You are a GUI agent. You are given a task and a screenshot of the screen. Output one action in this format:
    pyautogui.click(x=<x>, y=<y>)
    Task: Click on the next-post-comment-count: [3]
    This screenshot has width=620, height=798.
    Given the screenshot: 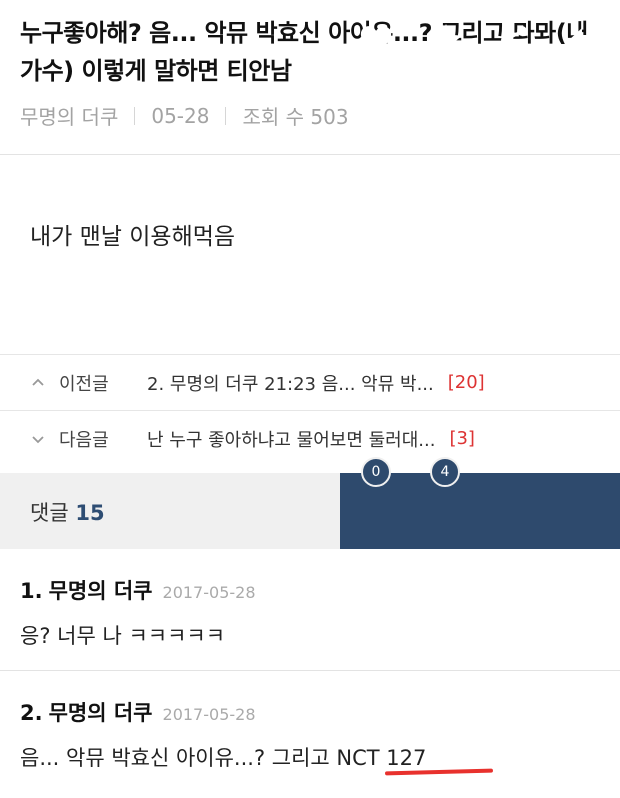 What is the action you would take?
    pyautogui.click(x=462, y=438)
    